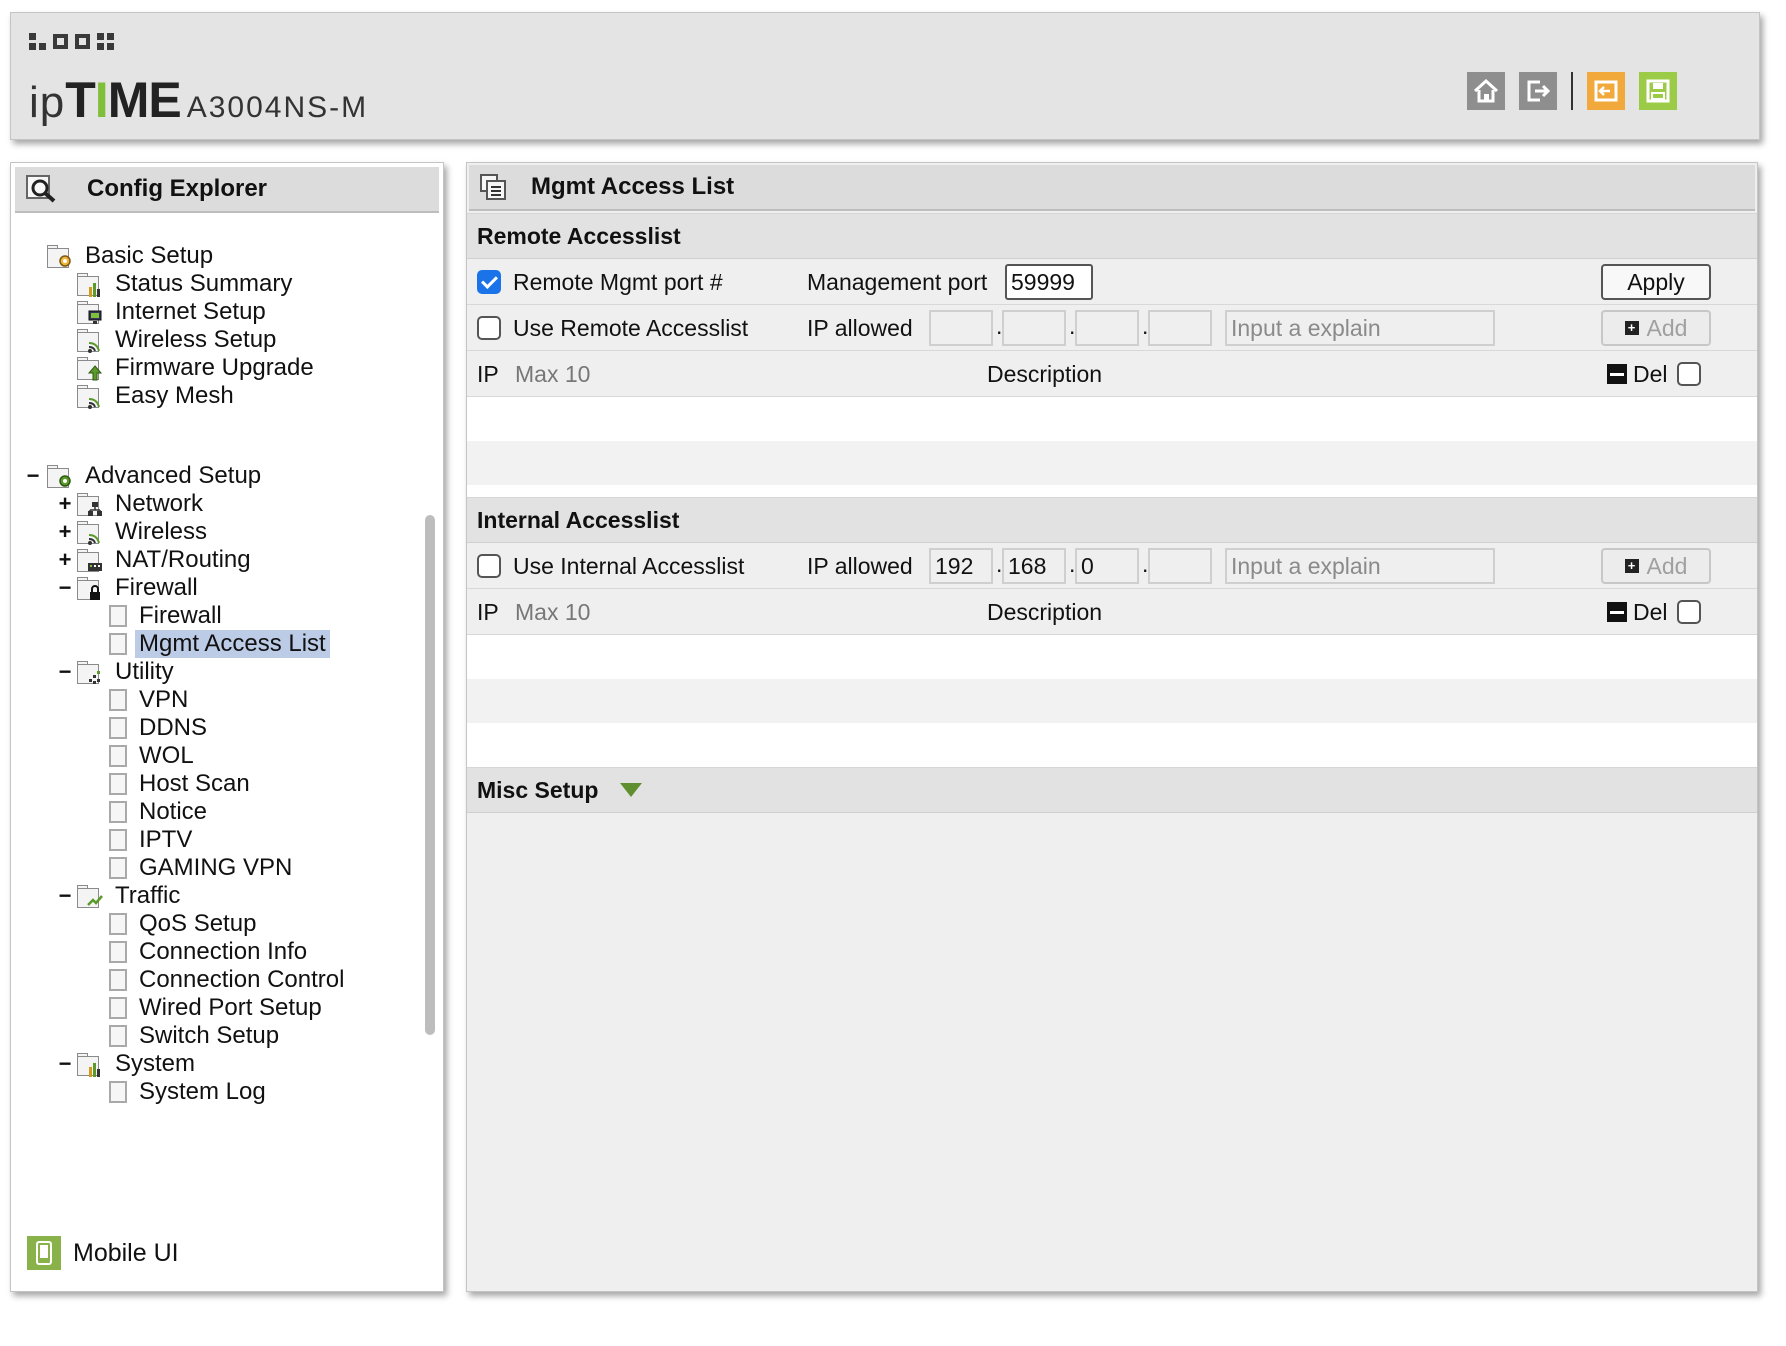  Describe the element at coordinates (1658, 91) in the screenshot. I see `save-icon` at that location.